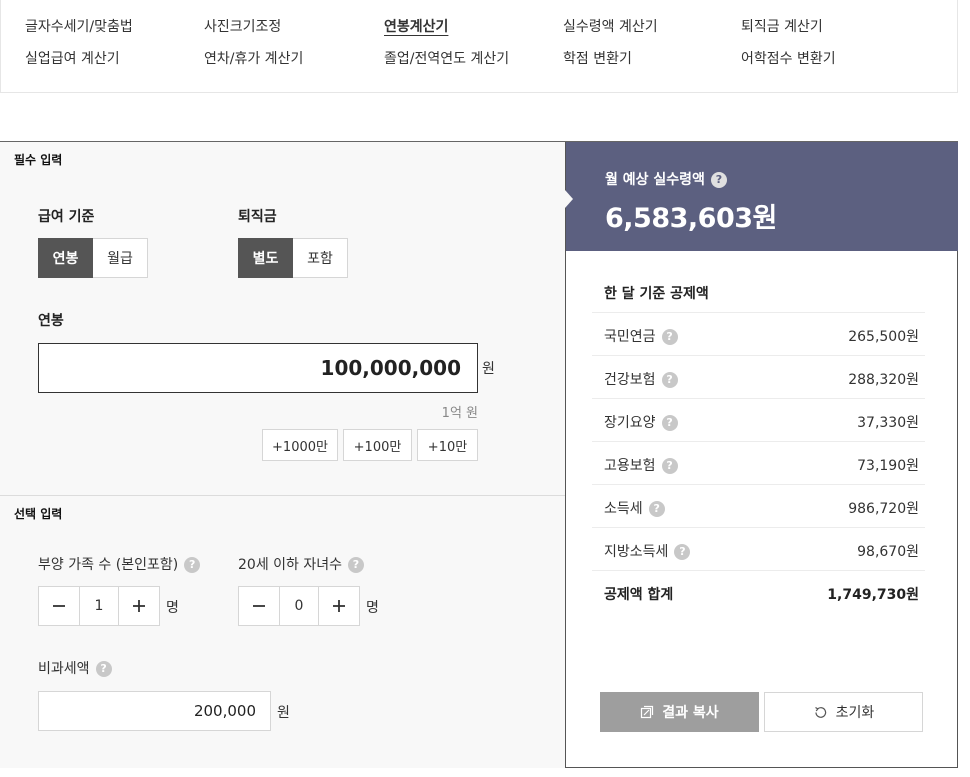  What do you see at coordinates (377, 445) in the screenshot?
I see `add-1m-button: +100만` at bounding box center [377, 445].